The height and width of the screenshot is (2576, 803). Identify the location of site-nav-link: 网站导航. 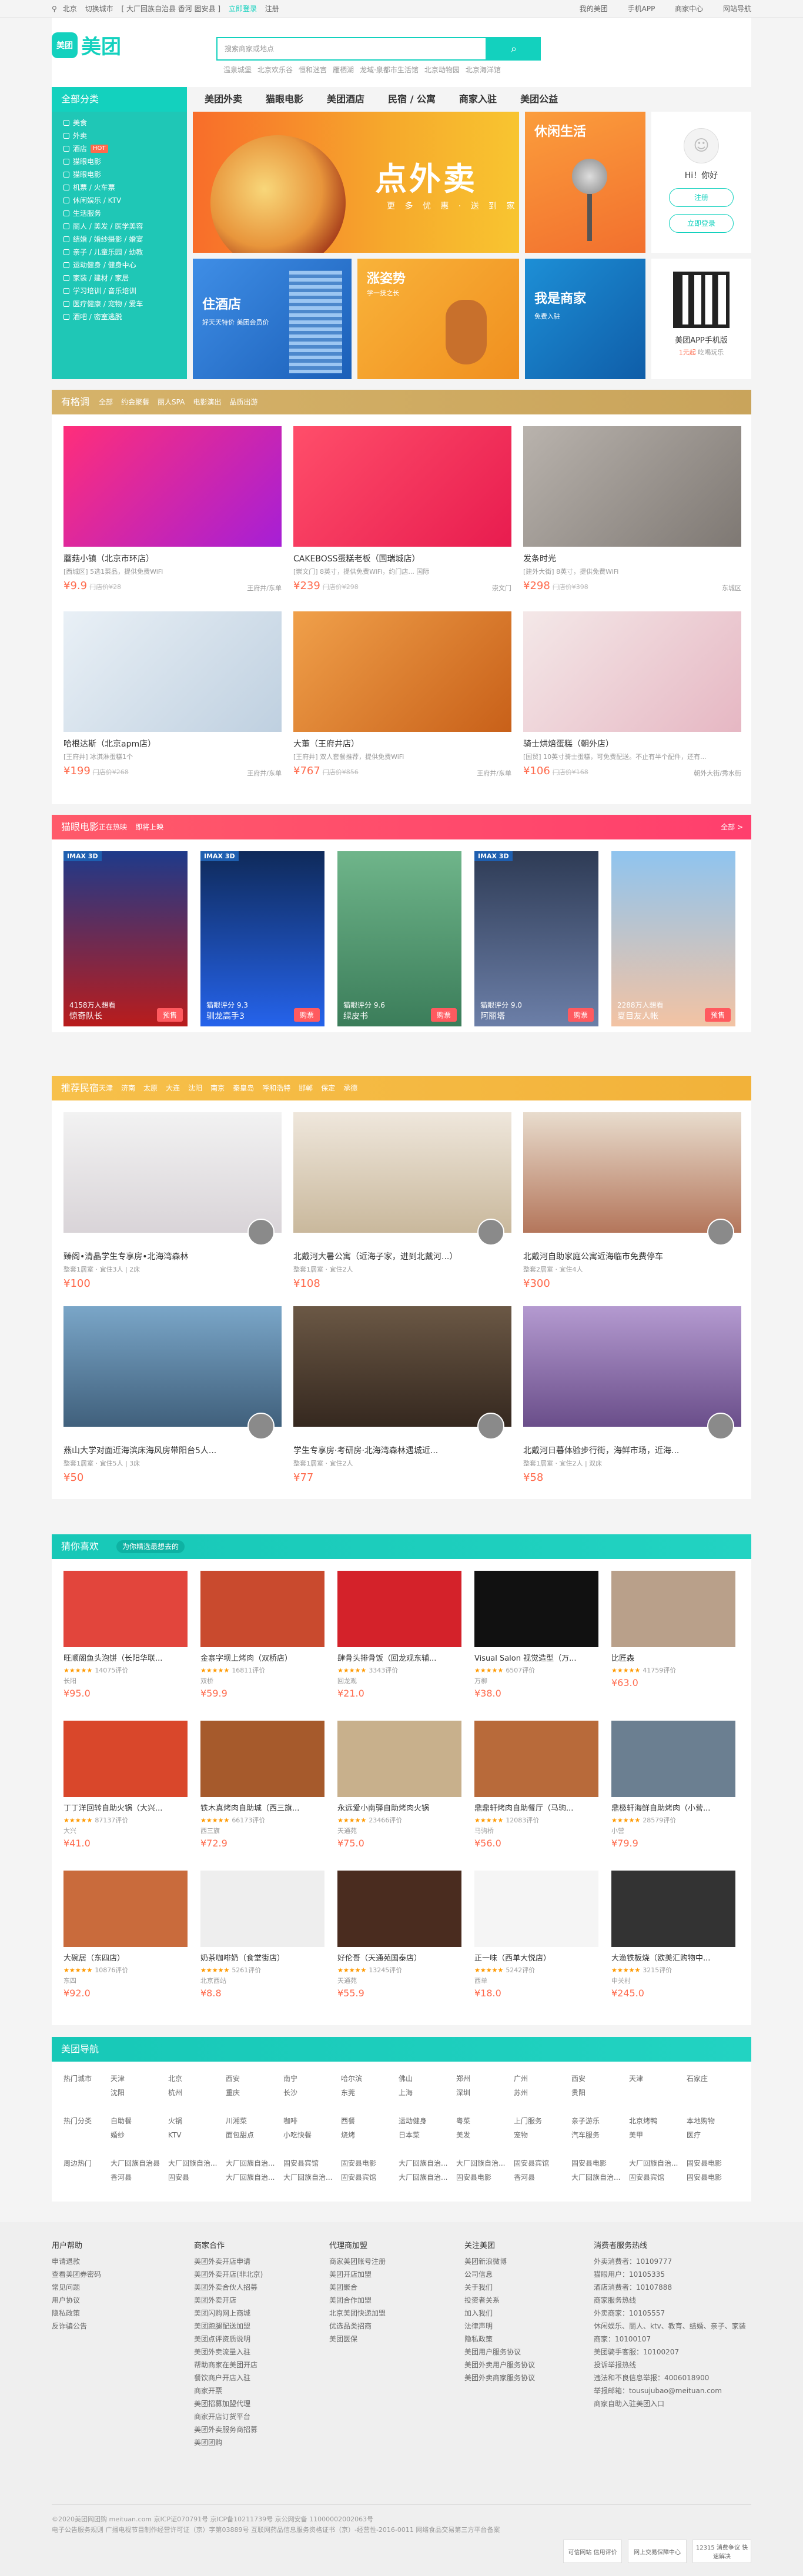
(737, 9).